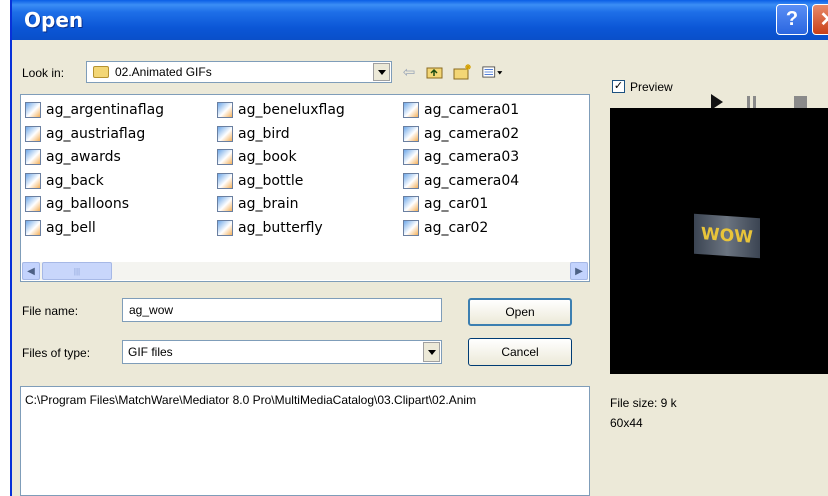  I want to click on title-bar: Open ? ✕, so click(420, 20).